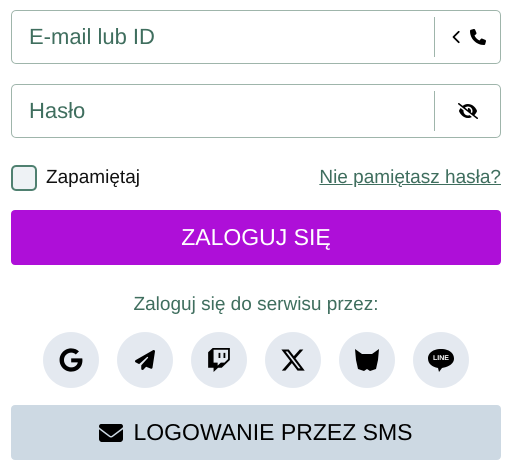 This screenshot has width=508, height=472. What do you see at coordinates (367, 360) in the screenshot?
I see `fox-icon` at bounding box center [367, 360].